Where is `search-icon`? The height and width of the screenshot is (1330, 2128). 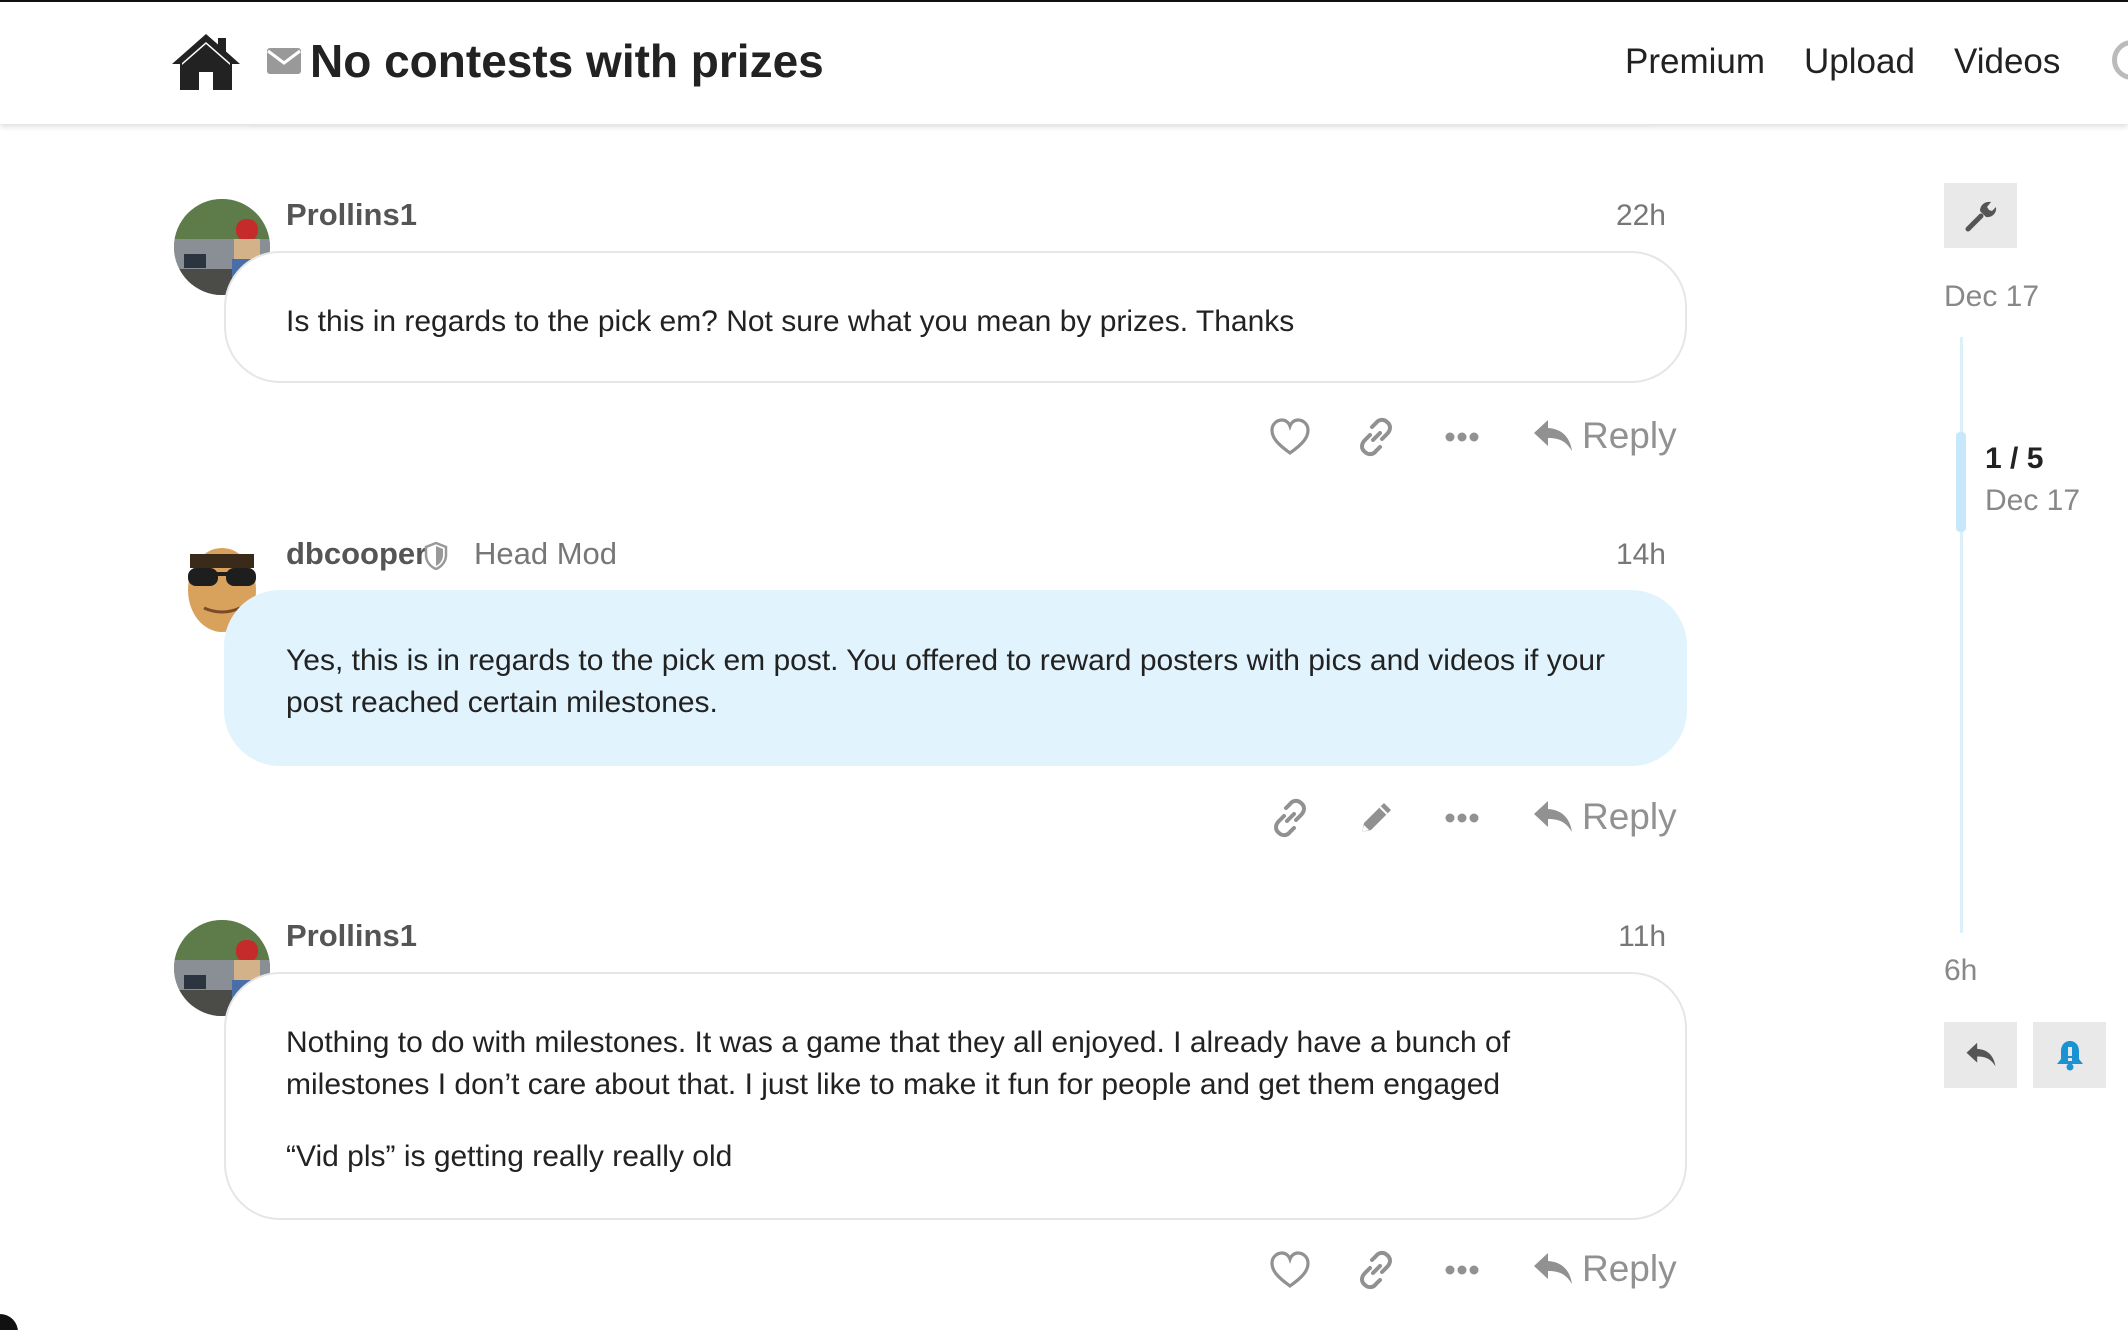
search-icon is located at coordinates (2120, 60).